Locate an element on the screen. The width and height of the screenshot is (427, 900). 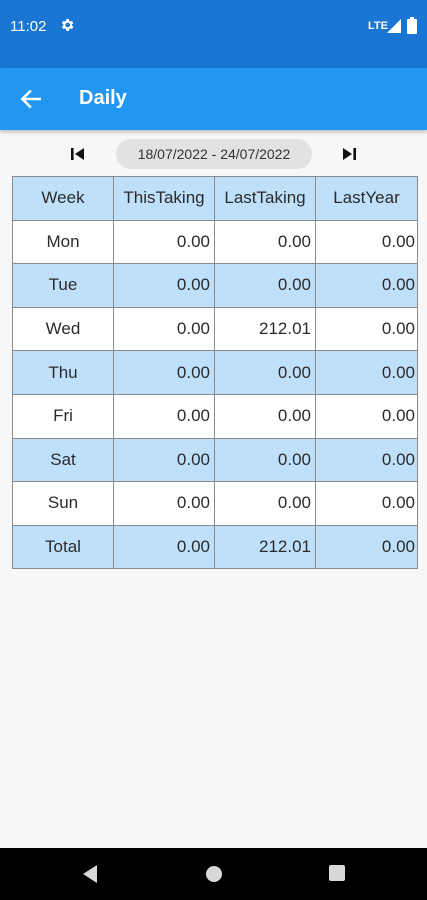
battery-icon is located at coordinates (412, 25).